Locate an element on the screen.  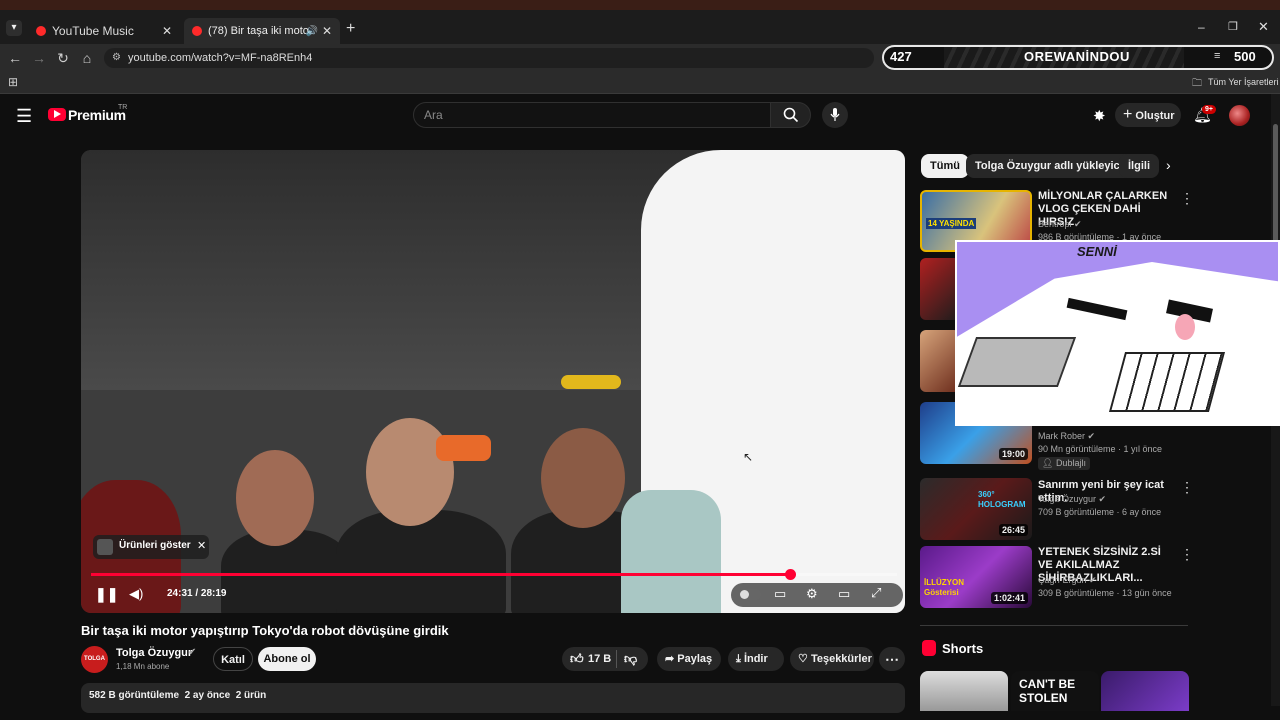
recommendation-channel: Bentropi ✔ is located at coordinates (1060, 224).